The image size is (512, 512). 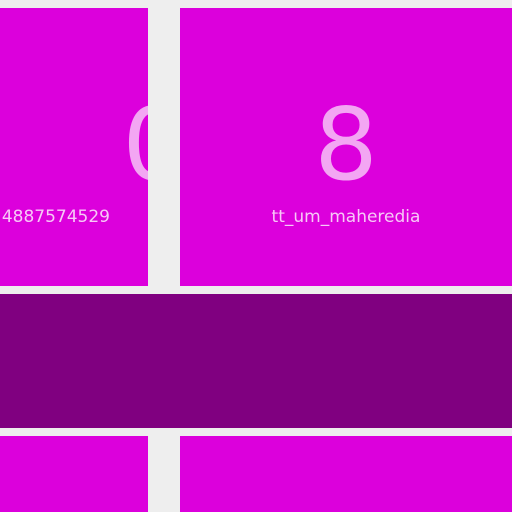 What do you see at coordinates (346, 217) in the screenshot?
I see `tile-username: tt_um_maheredia` at bounding box center [346, 217].